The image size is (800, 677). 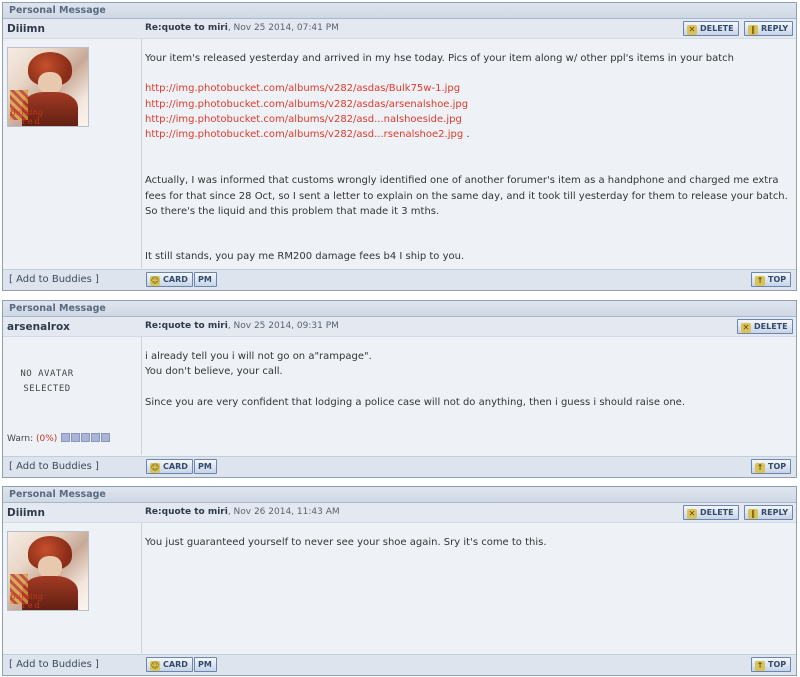 I want to click on no-avatar-text: NO AVATAR, so click(x=47, y=374).